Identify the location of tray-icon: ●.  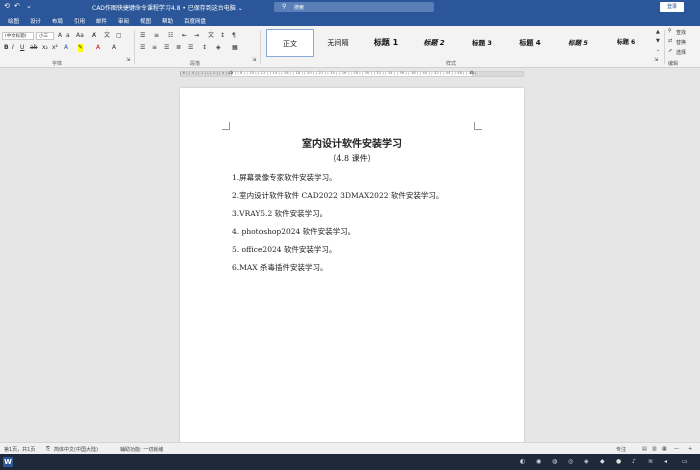
(618, 461).